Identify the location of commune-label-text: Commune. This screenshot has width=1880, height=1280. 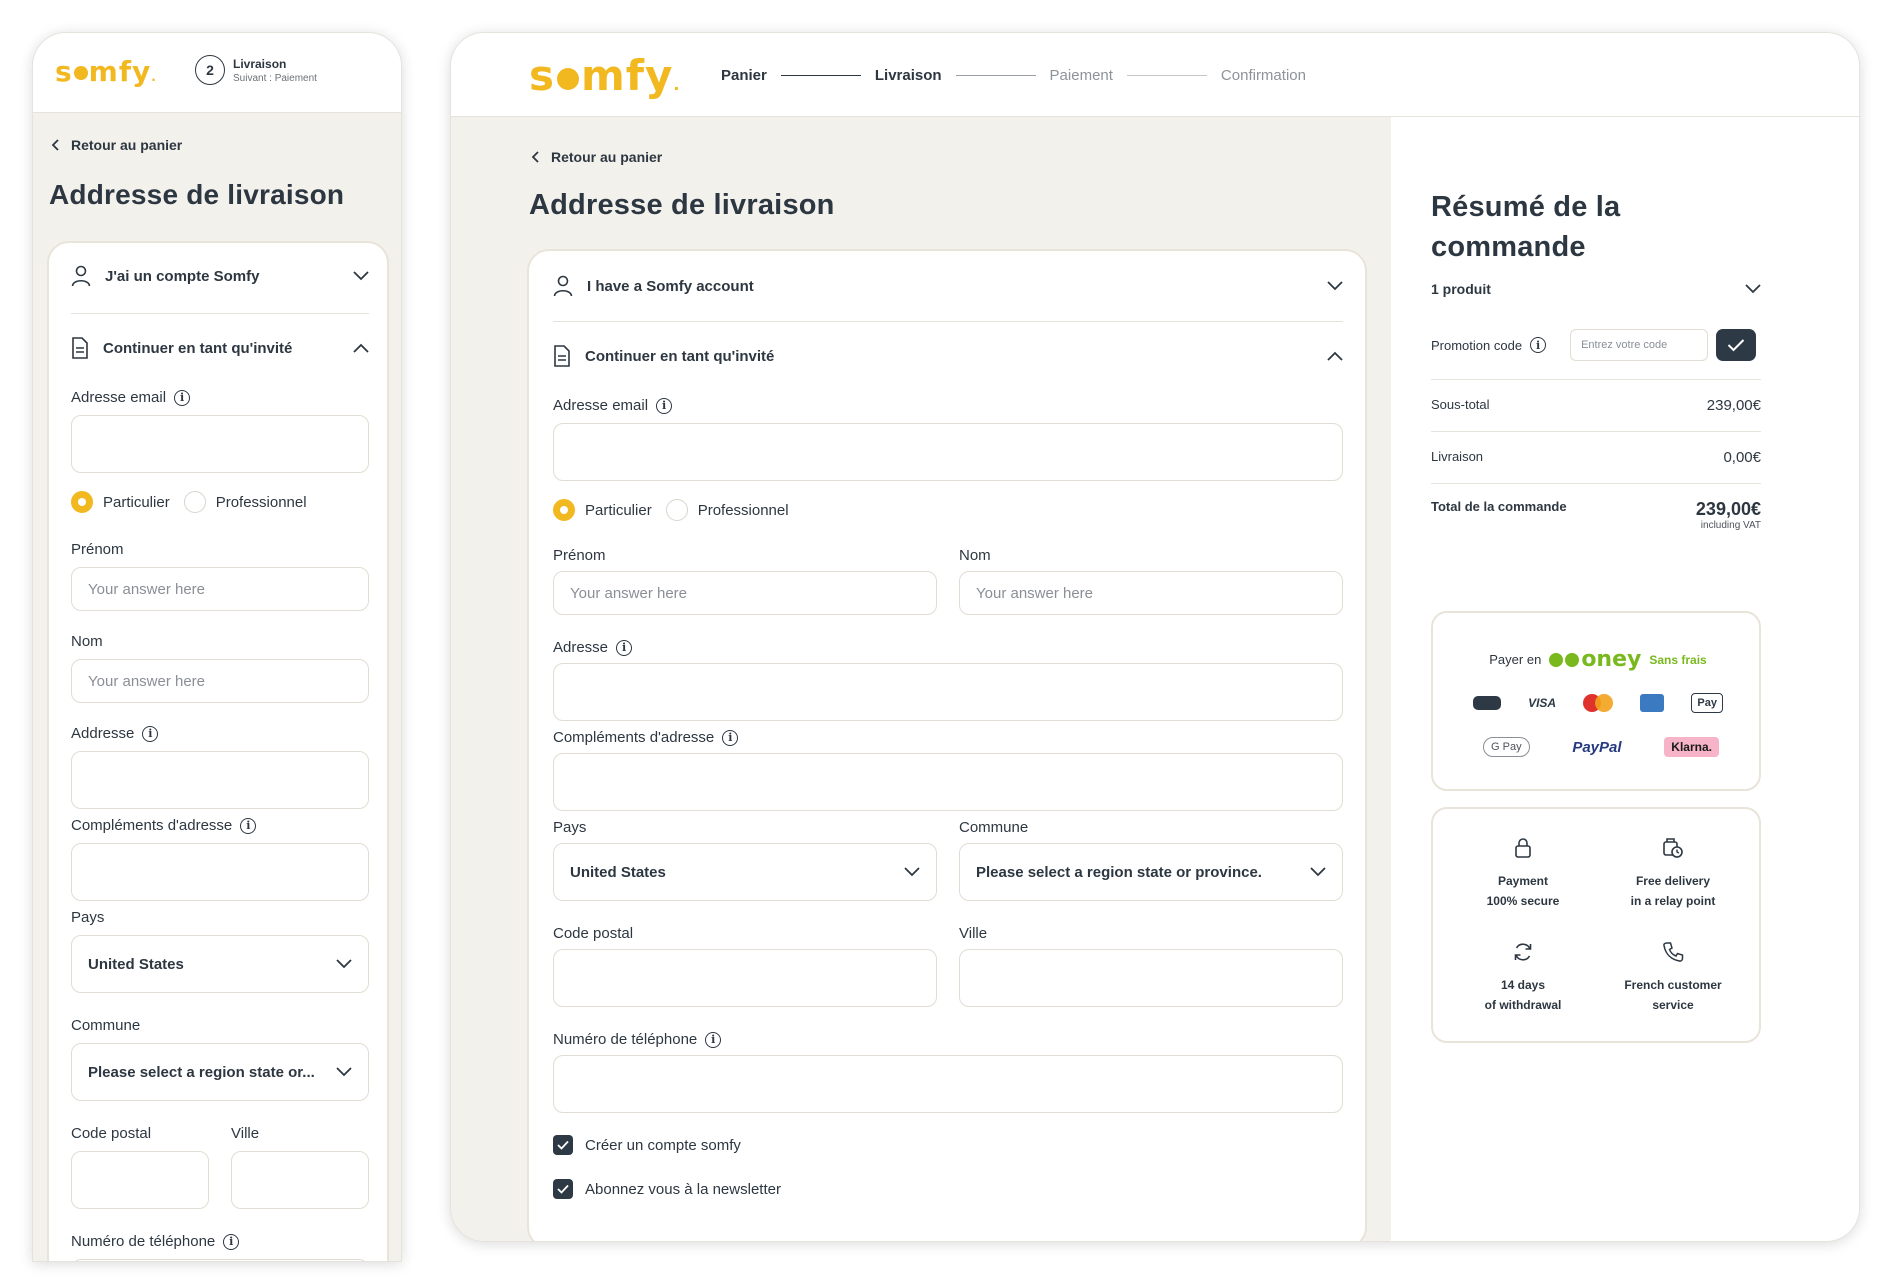
(994, 827).